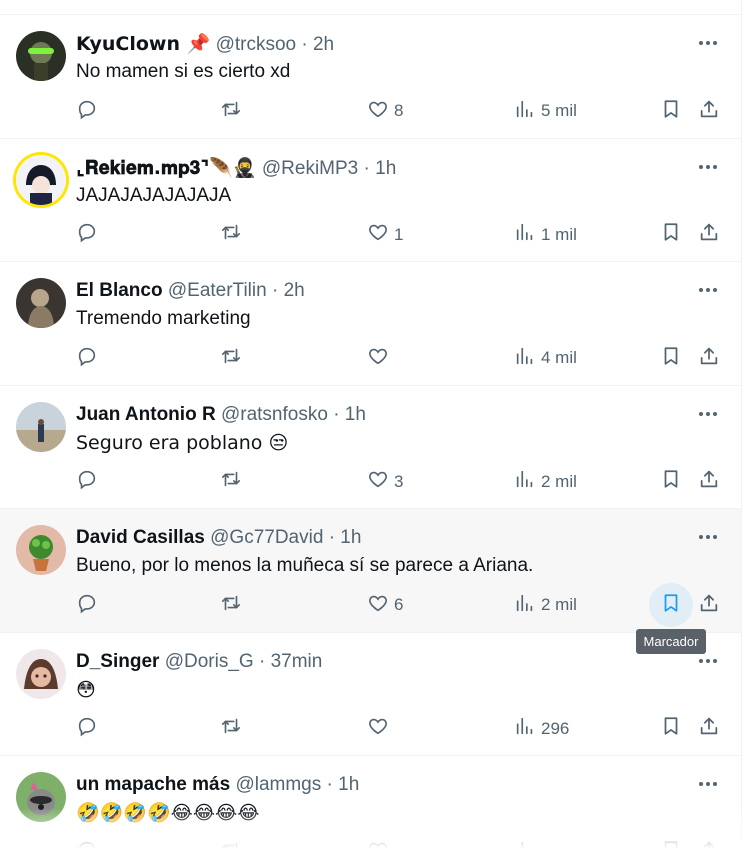 The width and height of the screenshot is (750, 848). Describe the element at coordinates (140, 537) in the screenshot. I see `display-name: David Casillas` at that location.